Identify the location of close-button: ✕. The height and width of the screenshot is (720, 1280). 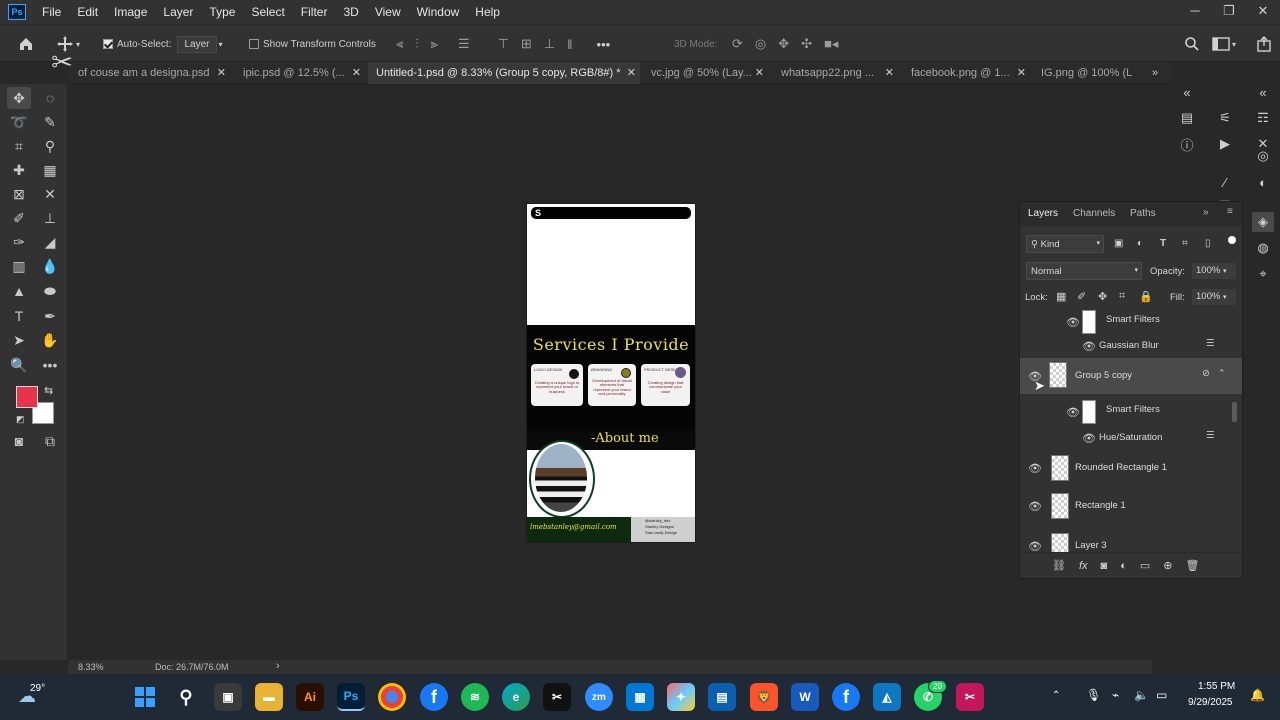
(1263, 12).